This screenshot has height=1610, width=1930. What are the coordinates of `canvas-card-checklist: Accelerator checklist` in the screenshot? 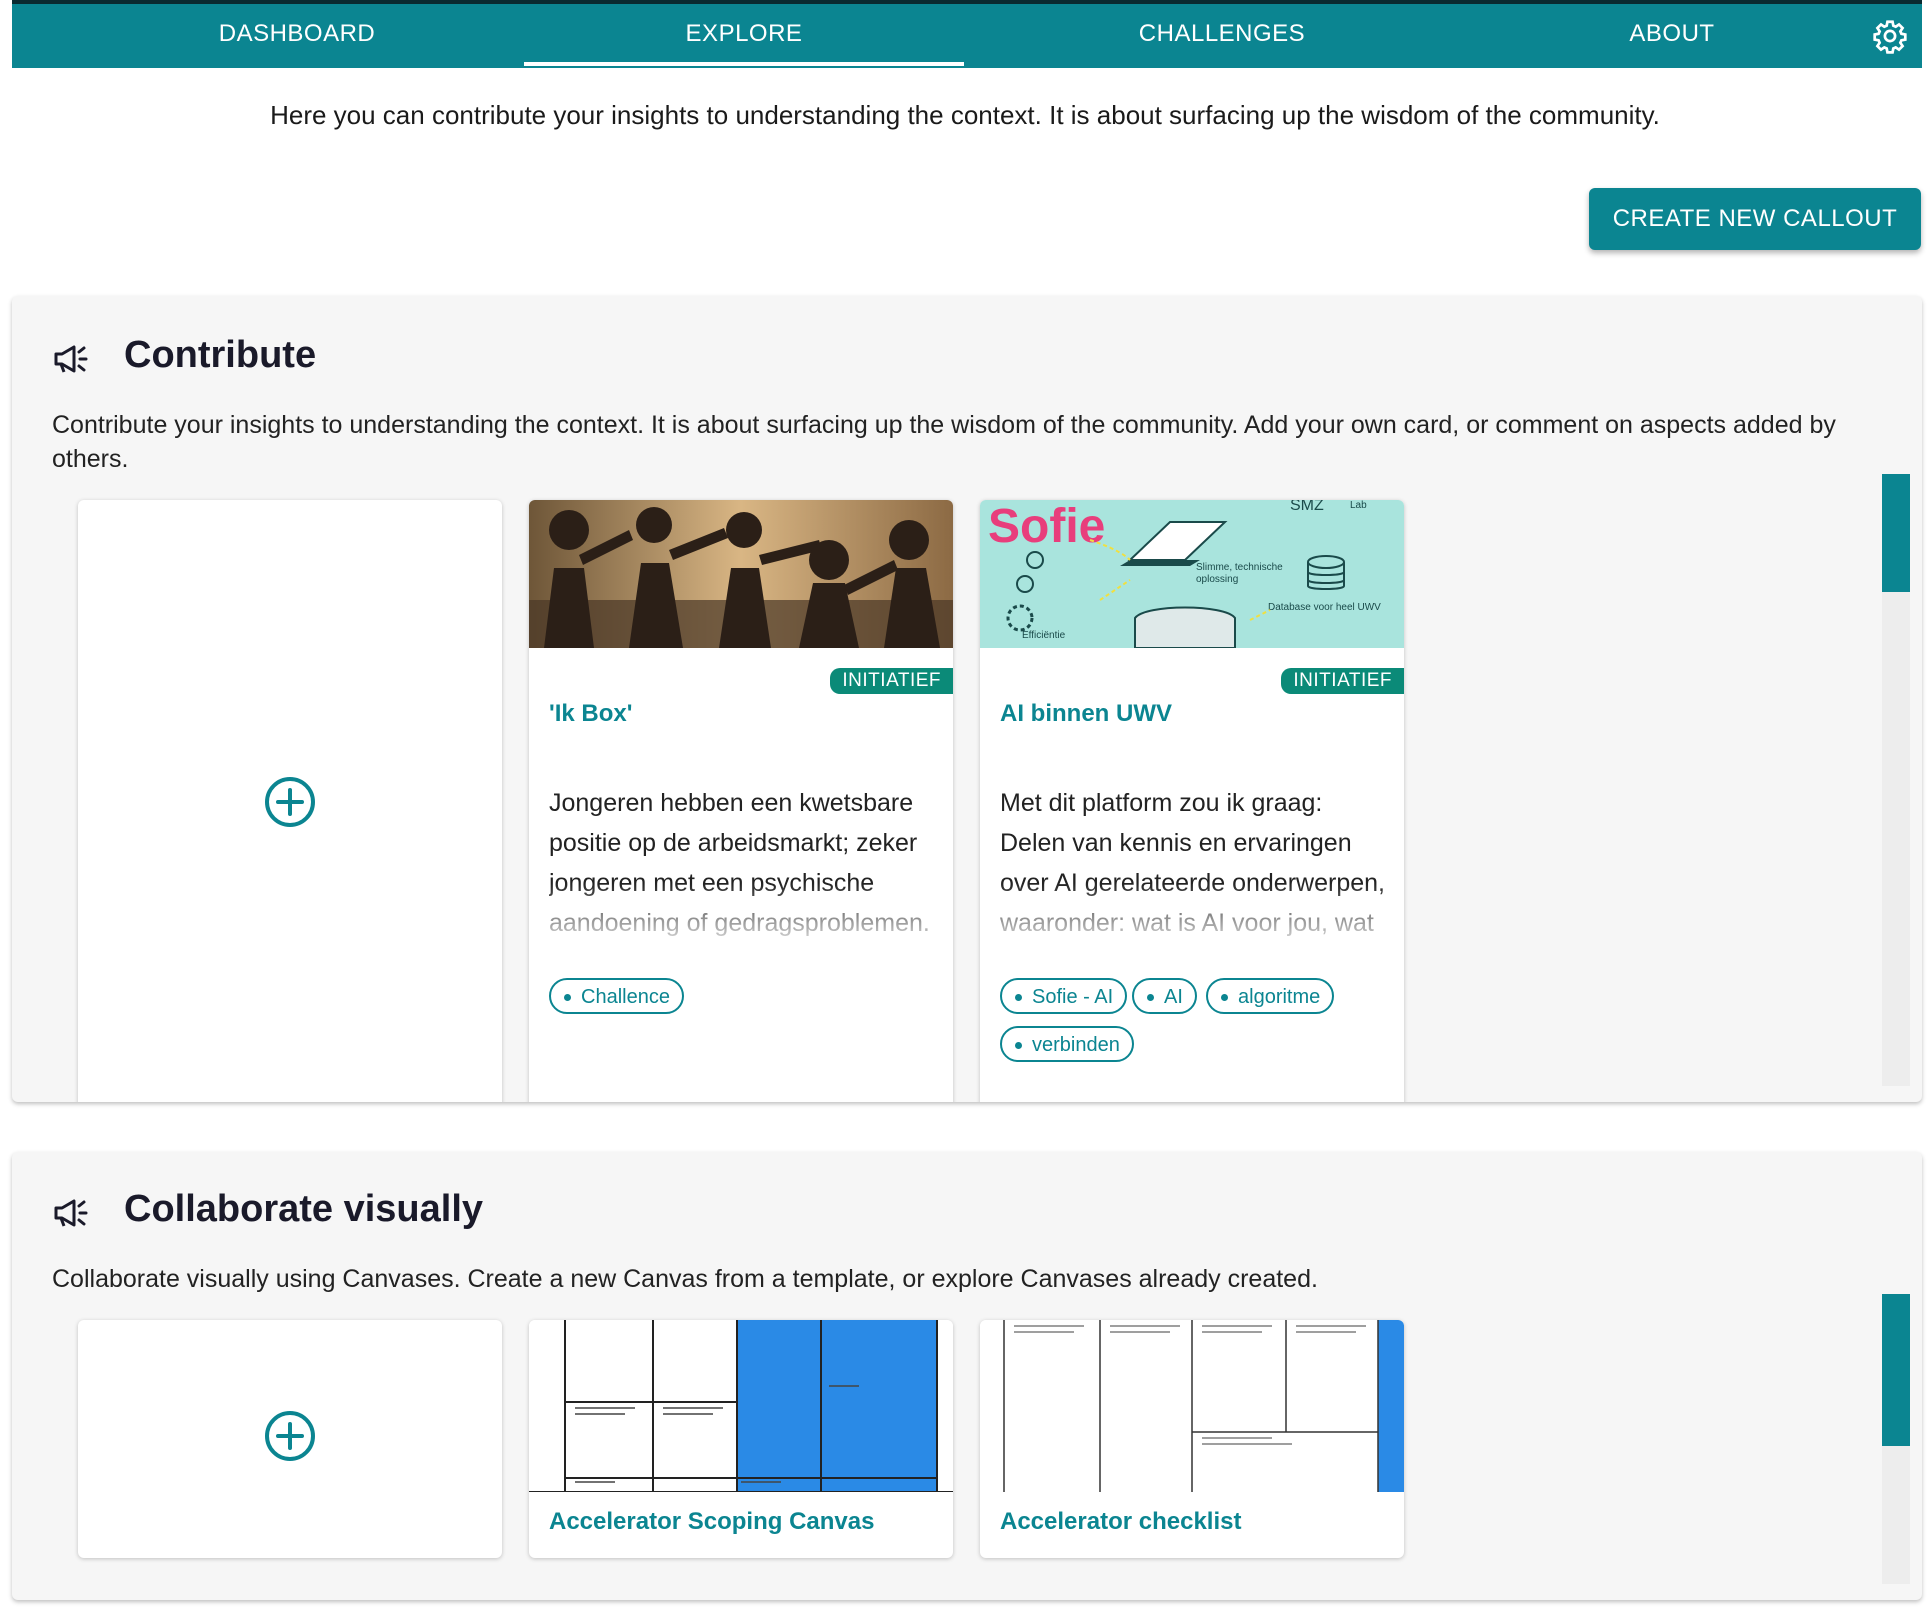 It's located at (1192, 1439).